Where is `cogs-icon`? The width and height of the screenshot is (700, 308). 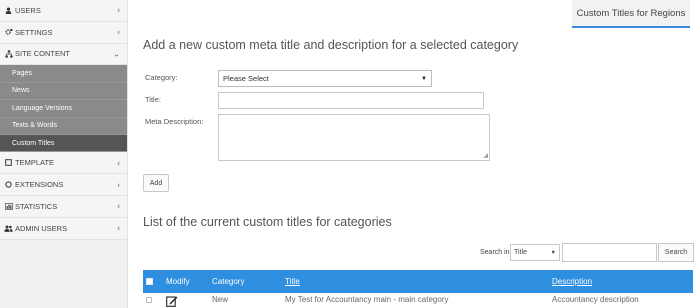
cogs-icon is located at coordinates (8, 32).